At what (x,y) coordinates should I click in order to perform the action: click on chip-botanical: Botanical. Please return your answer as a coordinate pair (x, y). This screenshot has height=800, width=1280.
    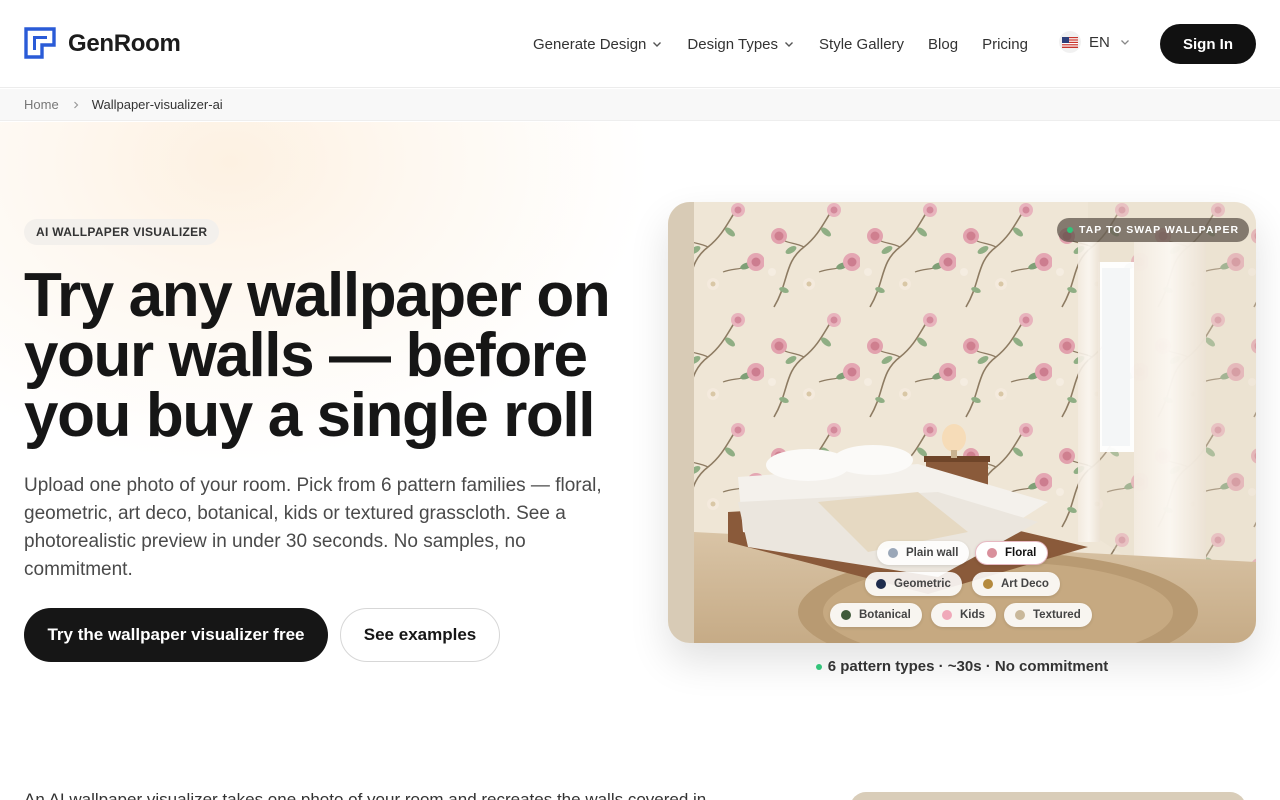
    Looking at the image, I should click on (876, 615).